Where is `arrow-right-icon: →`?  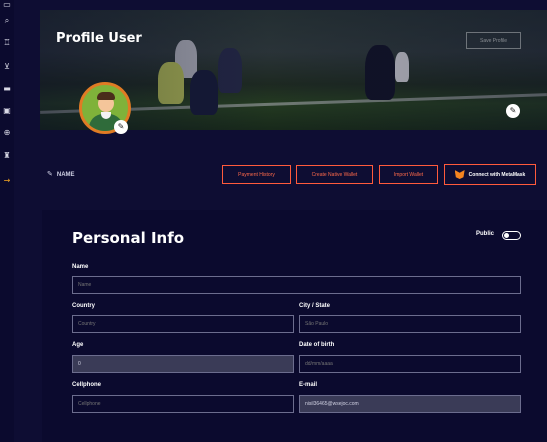 arrow-right-icon: → is located at coordinates (7, 181).